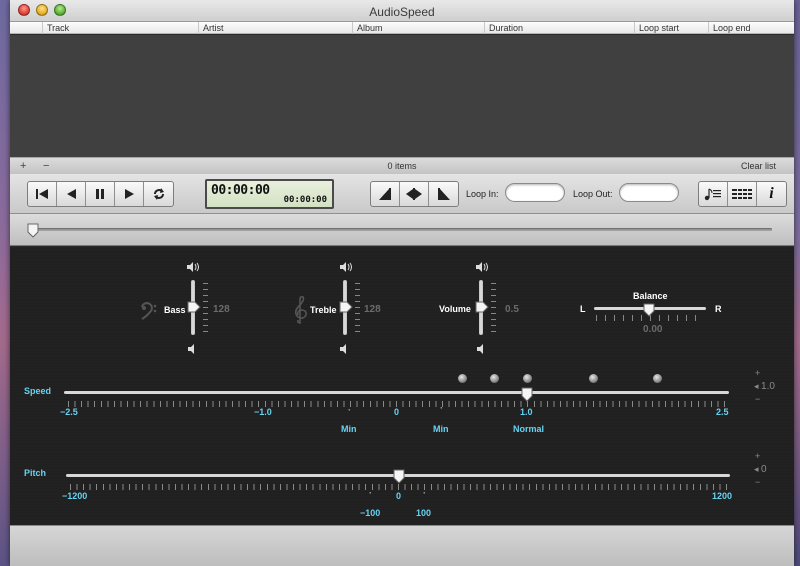 The image size is (800, 566). I want to click on window-title: AudioSpeed, so click(402, 12).